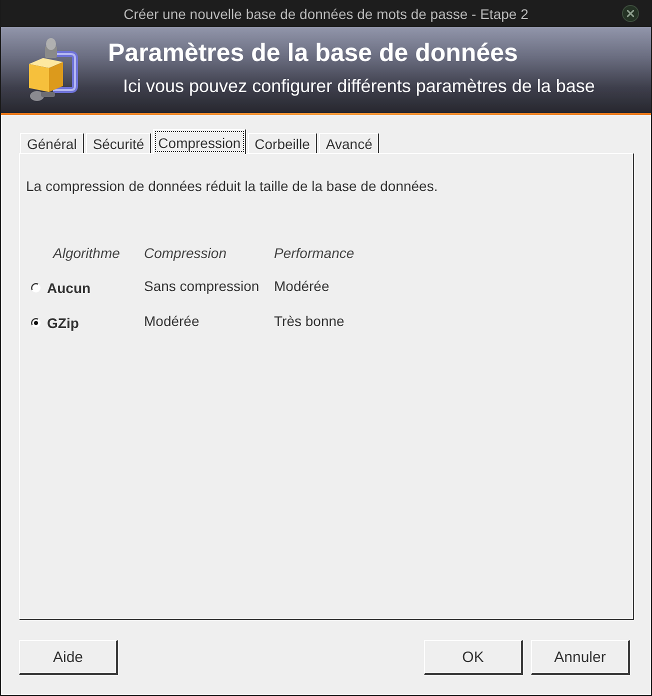 Image resolution: width=652 pixels, height=696 pixels. I want to click on window-title: Créer une nouvelle base de données de mots de passe - Etape 2, so click(326, 14).